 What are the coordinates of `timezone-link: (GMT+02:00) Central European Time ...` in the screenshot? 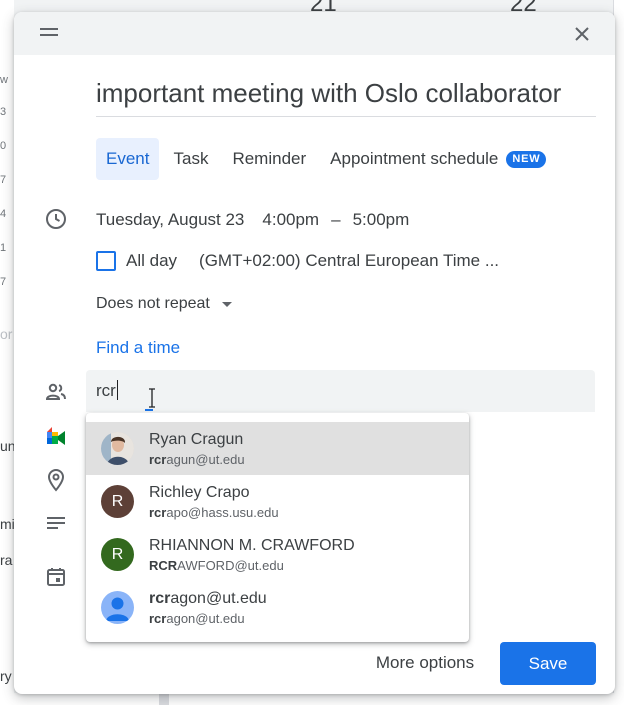 It's located at (349, 261).